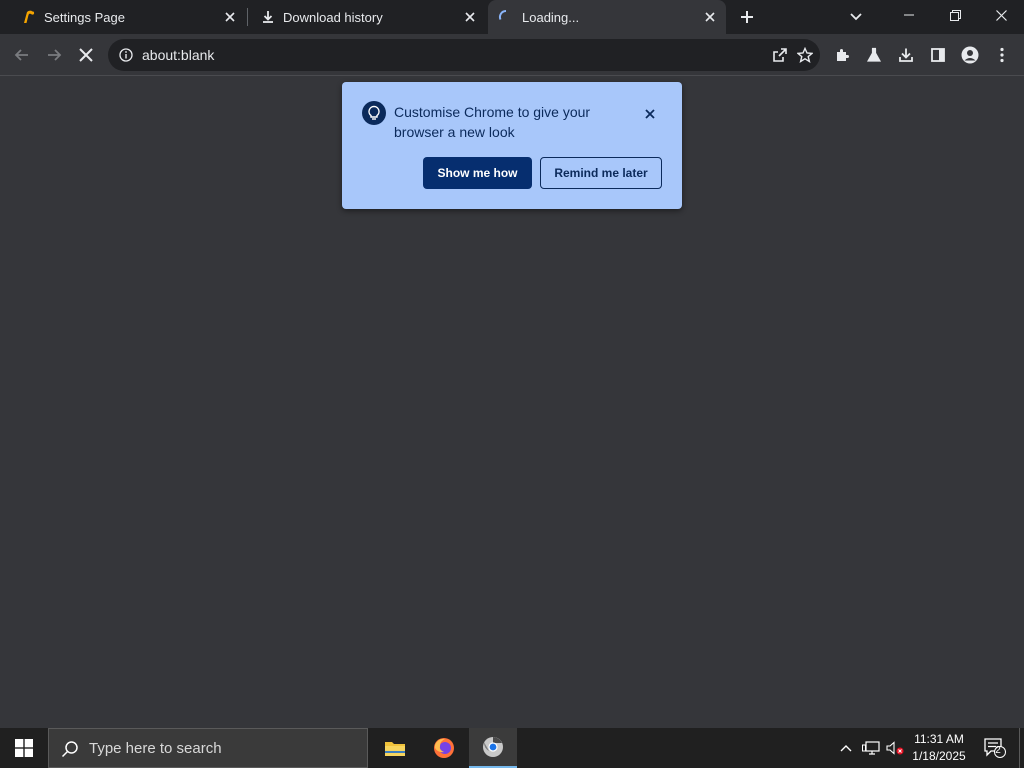  I want to click on arrow-right-icon, so click(55, 55).